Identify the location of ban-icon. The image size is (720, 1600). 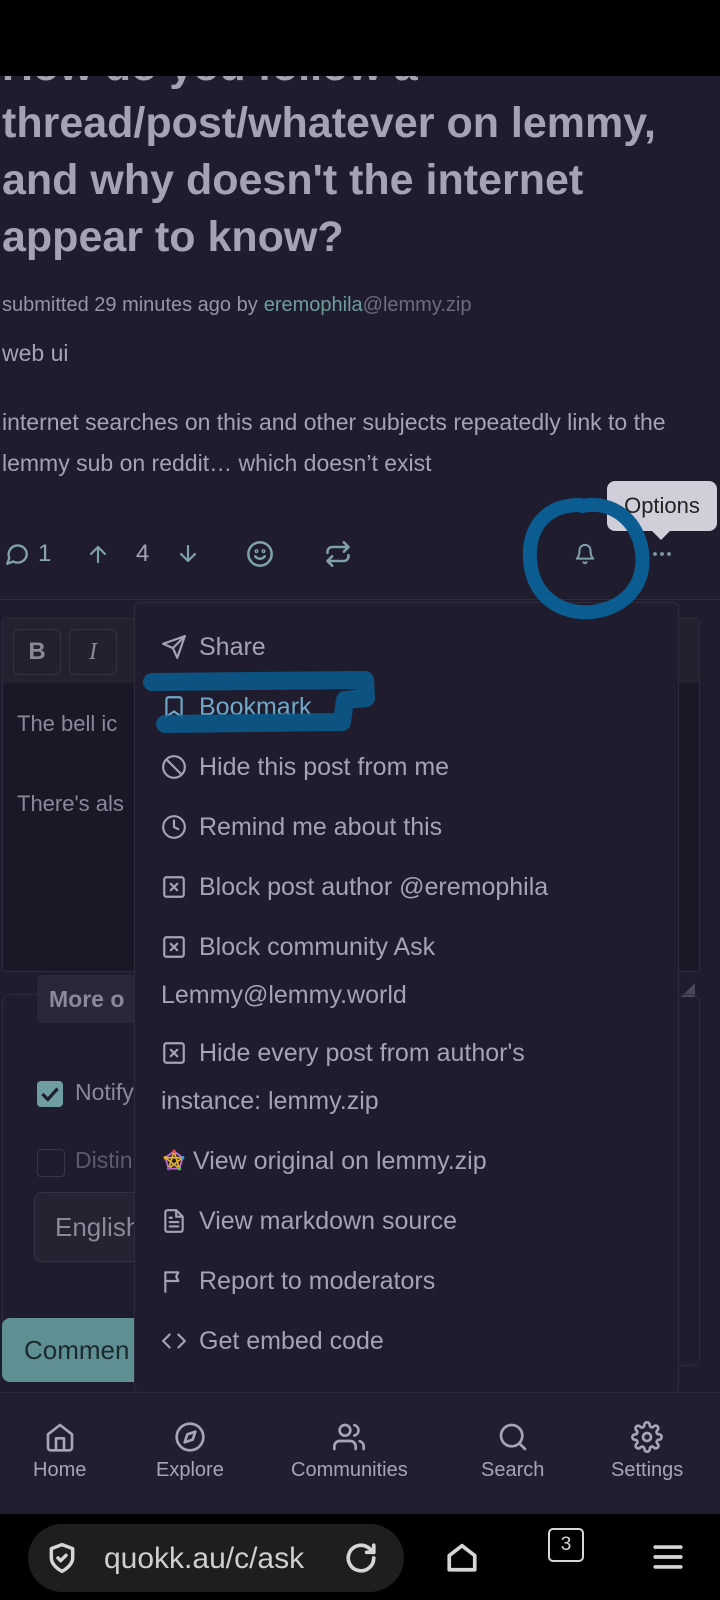
(174, 767).